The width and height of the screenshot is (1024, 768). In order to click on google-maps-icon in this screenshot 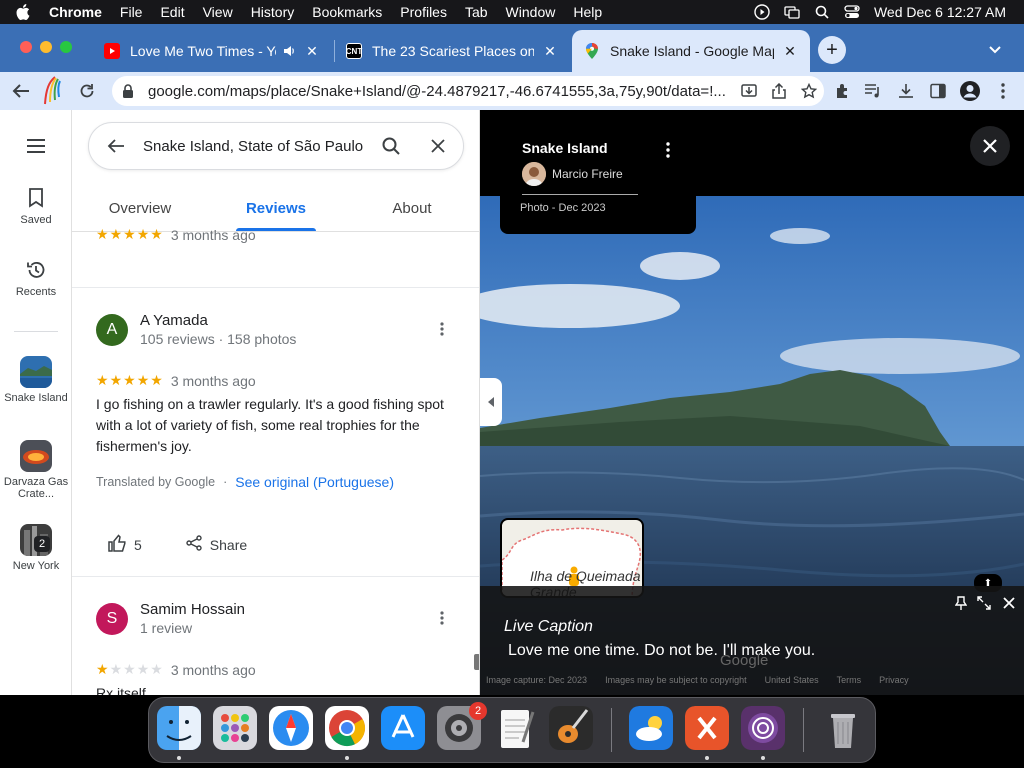, I will do `click(592, 51)`.